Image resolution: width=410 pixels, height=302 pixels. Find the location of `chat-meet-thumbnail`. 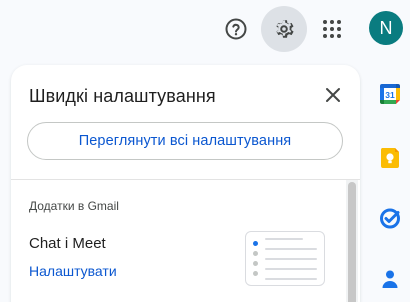

chat-meet-thumbnail is located at coordinates (285, 258).